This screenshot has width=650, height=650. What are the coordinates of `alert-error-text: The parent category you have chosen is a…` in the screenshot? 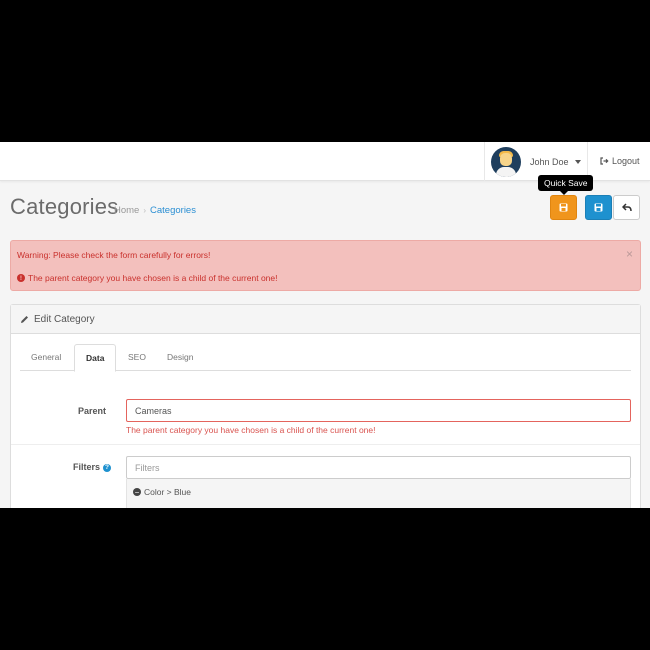 It's located at (153, 278).